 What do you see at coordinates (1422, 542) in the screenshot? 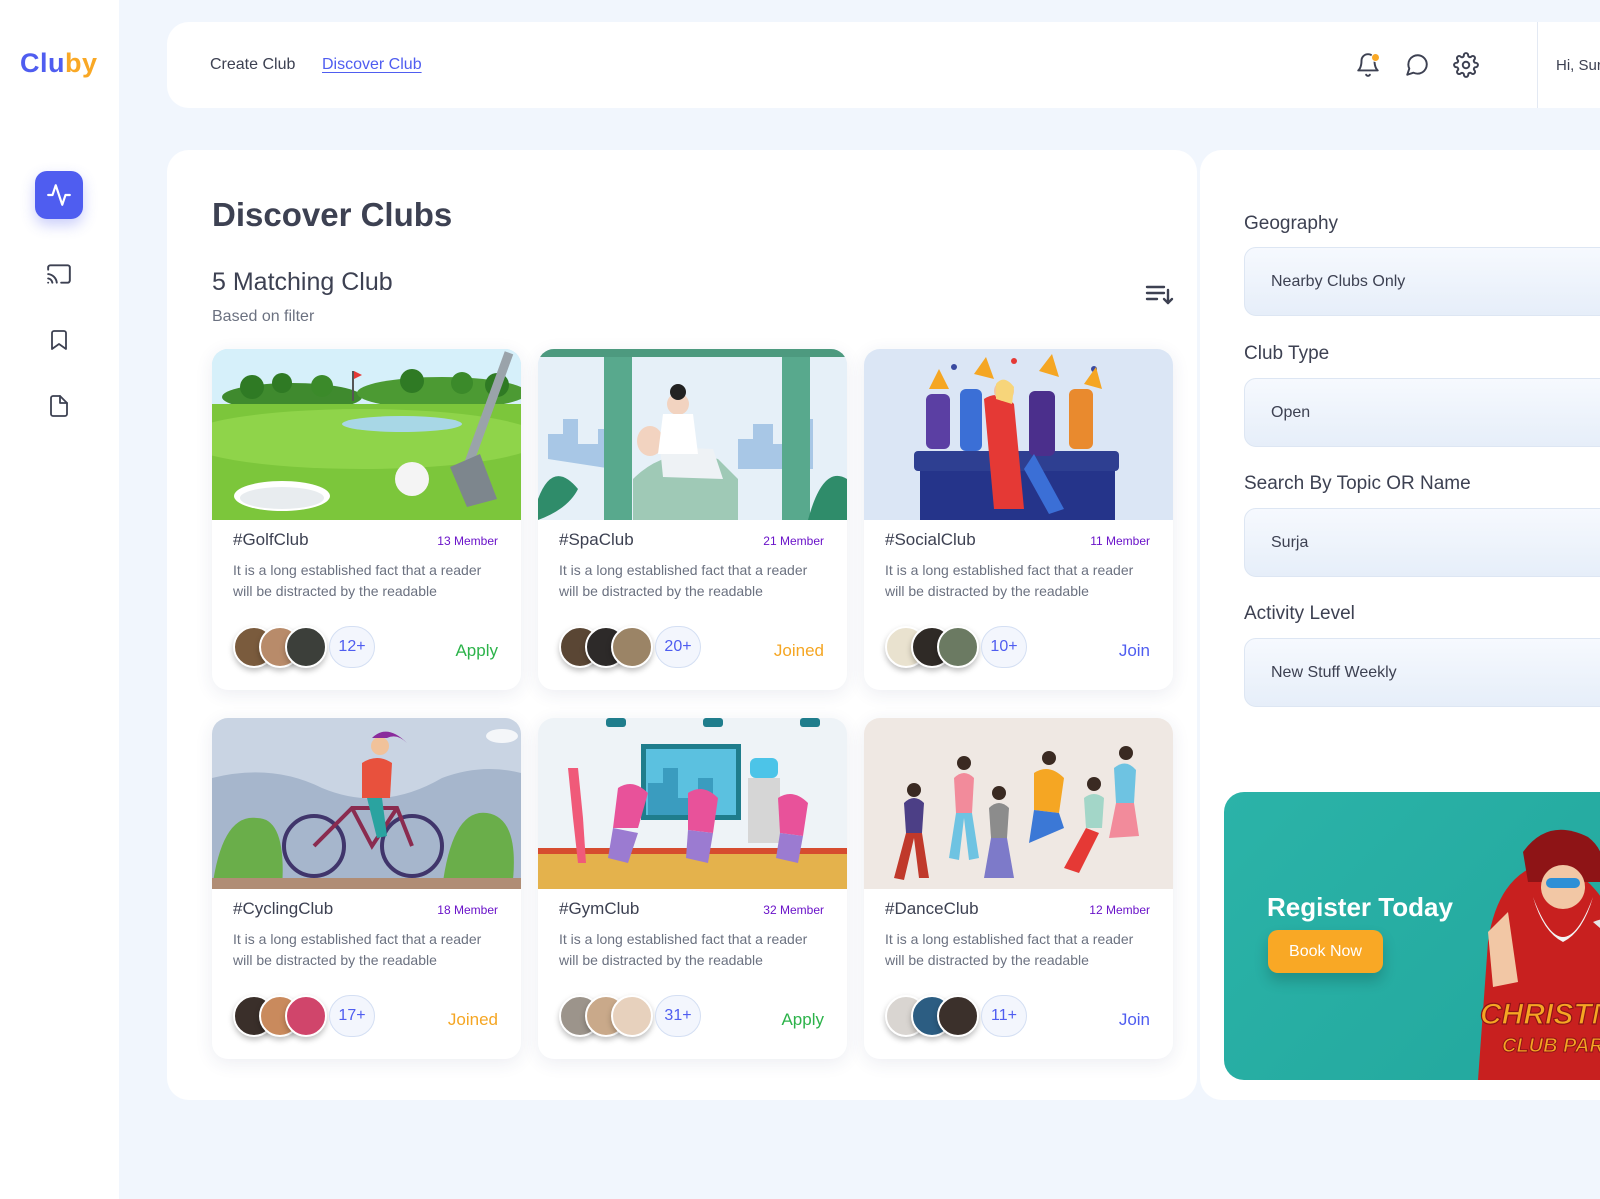
I see `search-input: Surja` at bounding box center [1422, 542].